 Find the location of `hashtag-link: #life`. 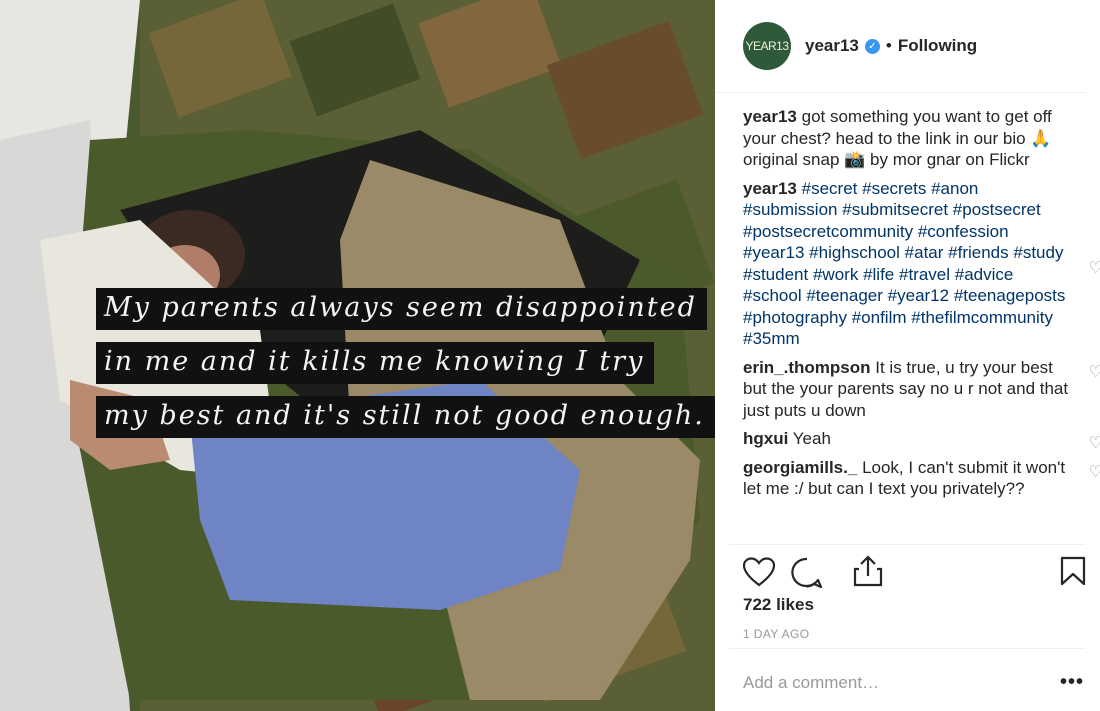

hashtag-link: #life is located at coordinates (878, 274).